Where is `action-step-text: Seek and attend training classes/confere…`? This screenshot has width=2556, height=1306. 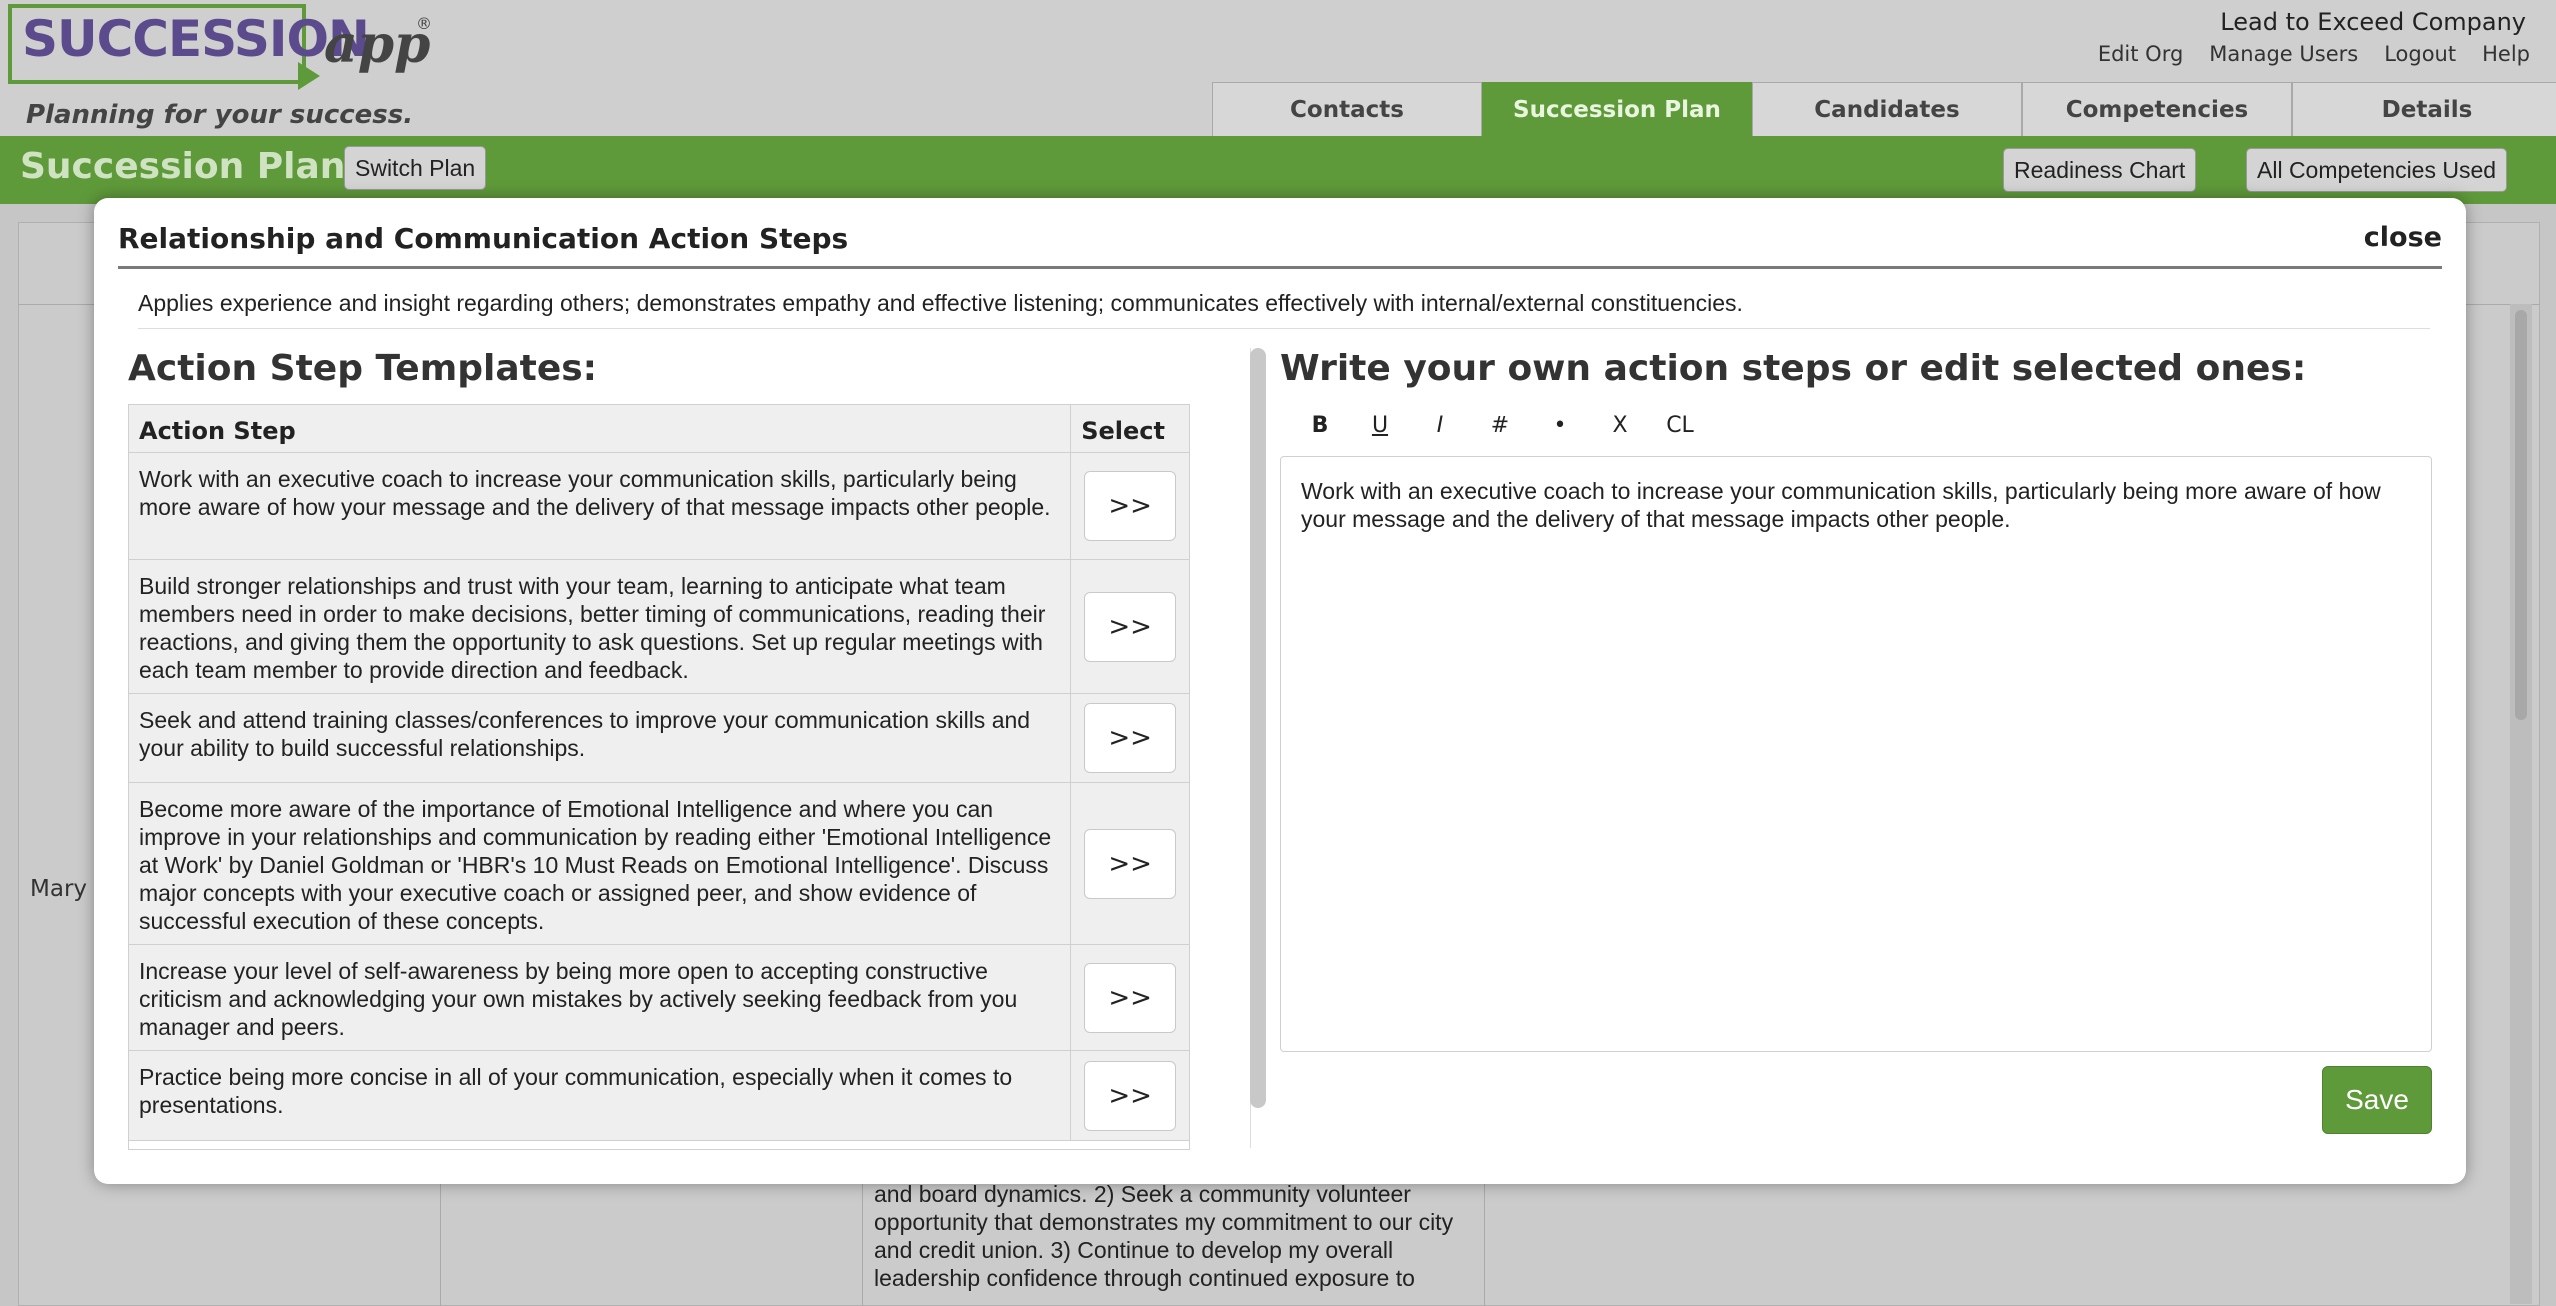
action-step-text: Seek and attend training classes/confere… is located at coordinates (600, 738).